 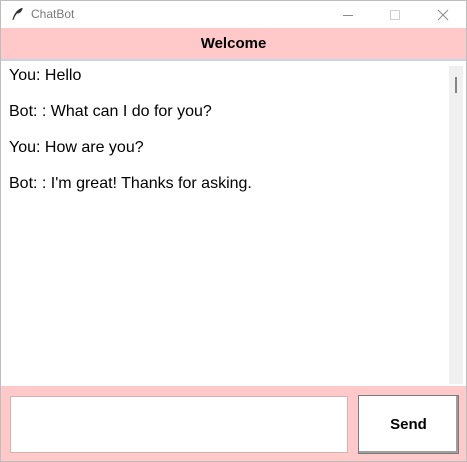 I want to click on minimize-button, so click(x=348, y=14).